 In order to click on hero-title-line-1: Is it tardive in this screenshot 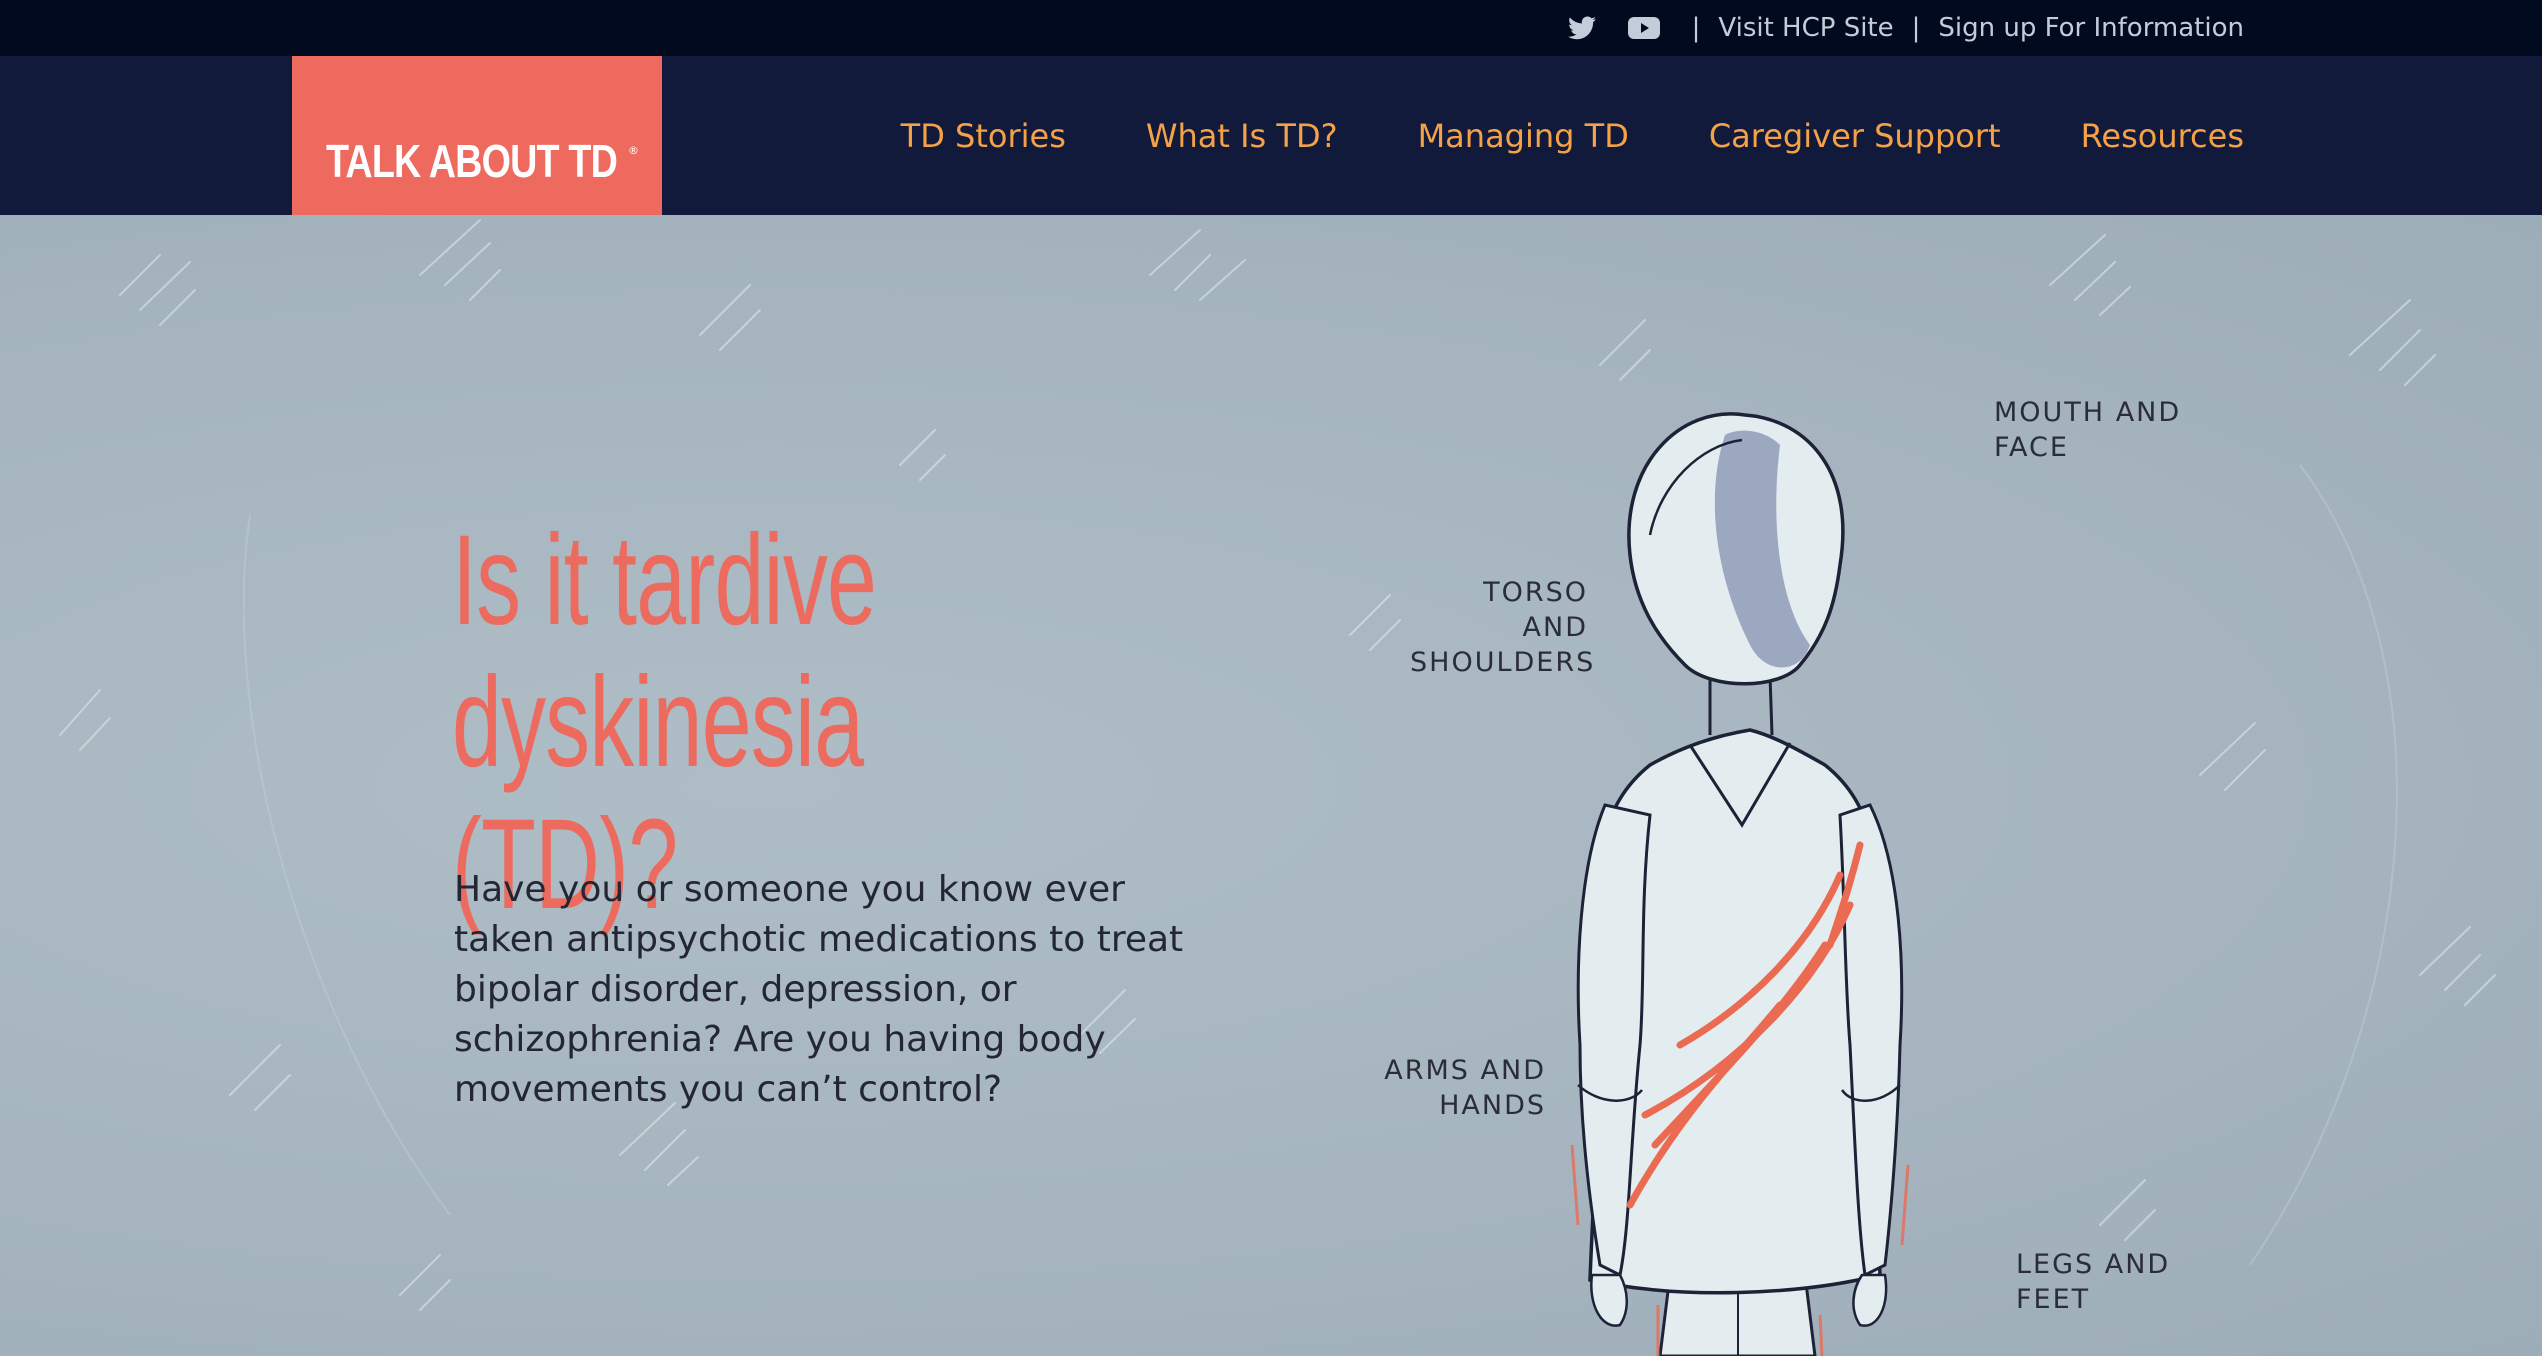, I will do `click(664, 580)`.